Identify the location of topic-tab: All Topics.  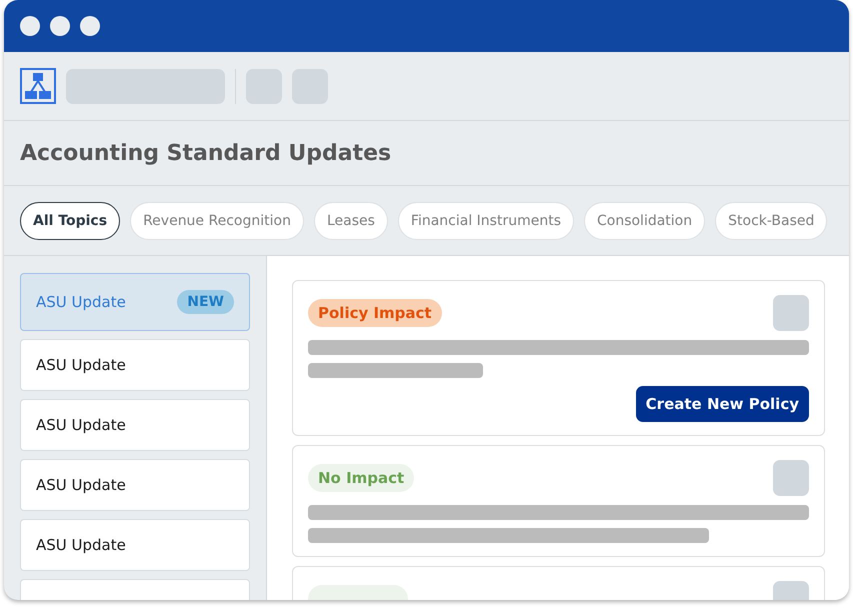
(70, 221).